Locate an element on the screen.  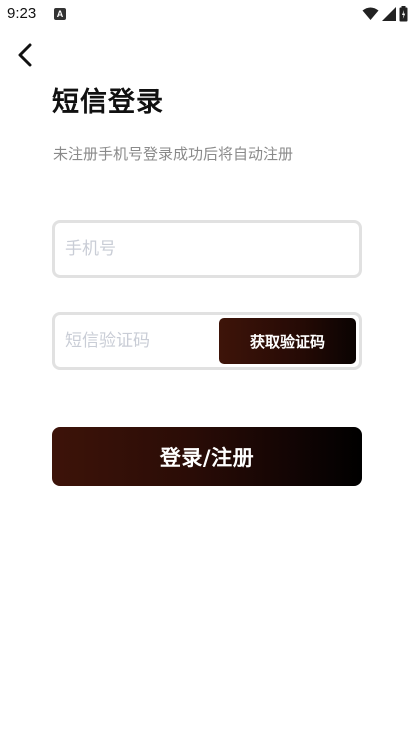
phone-field is located at coordinates (207, 249).